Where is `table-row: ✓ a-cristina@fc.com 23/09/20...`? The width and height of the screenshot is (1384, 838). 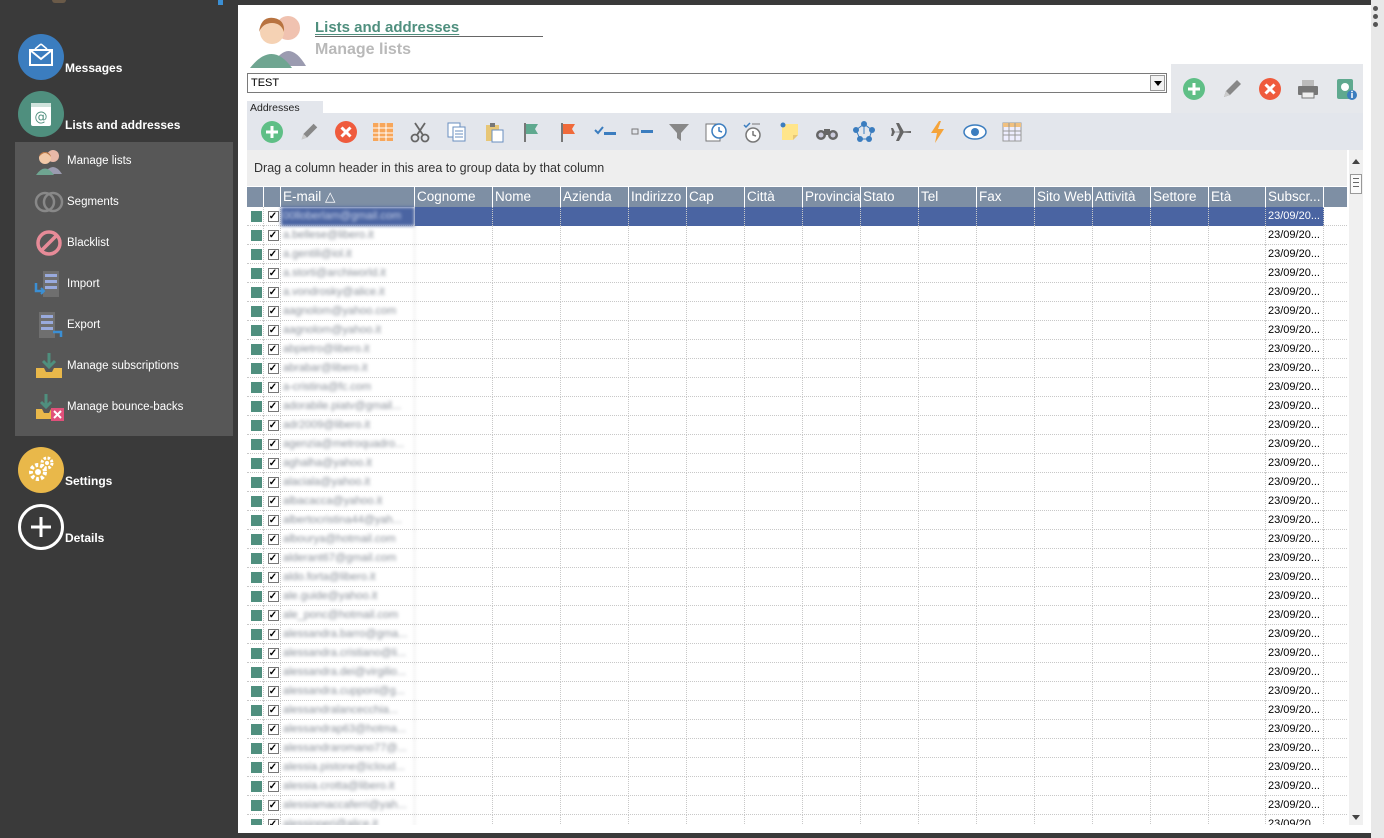 table-row: ✓ a-cristina@fc.com 23/09/20... is located at coordinates (797, 387).